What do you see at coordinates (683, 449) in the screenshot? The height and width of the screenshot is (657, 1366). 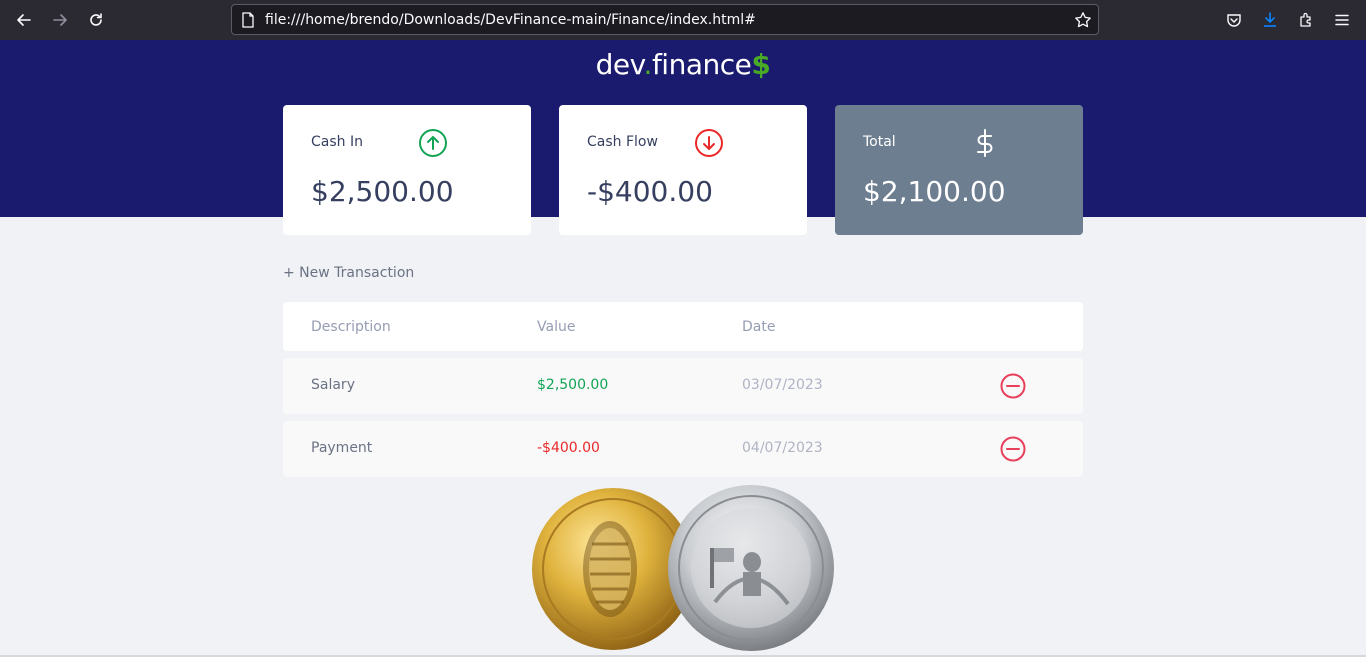 I see `table-row: Payment -$400.00 04/07/2023` at bounding box center [683, 449].